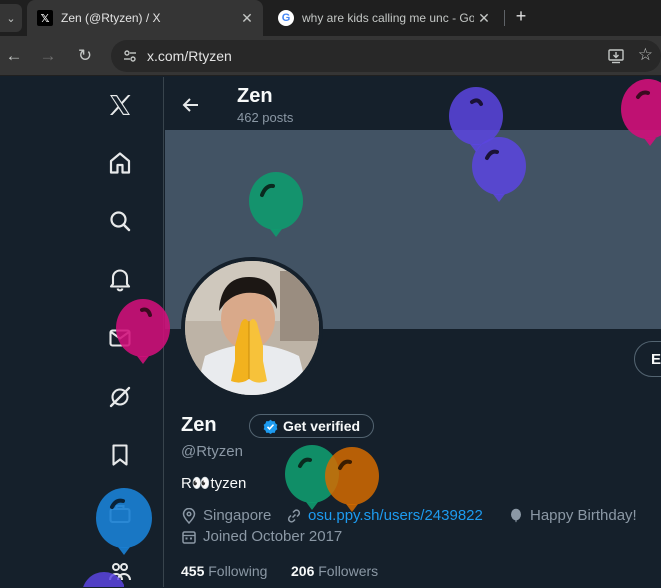 The image size is (661, 588). I want to click on arrow-left-icon: ←, so click(14, 55).